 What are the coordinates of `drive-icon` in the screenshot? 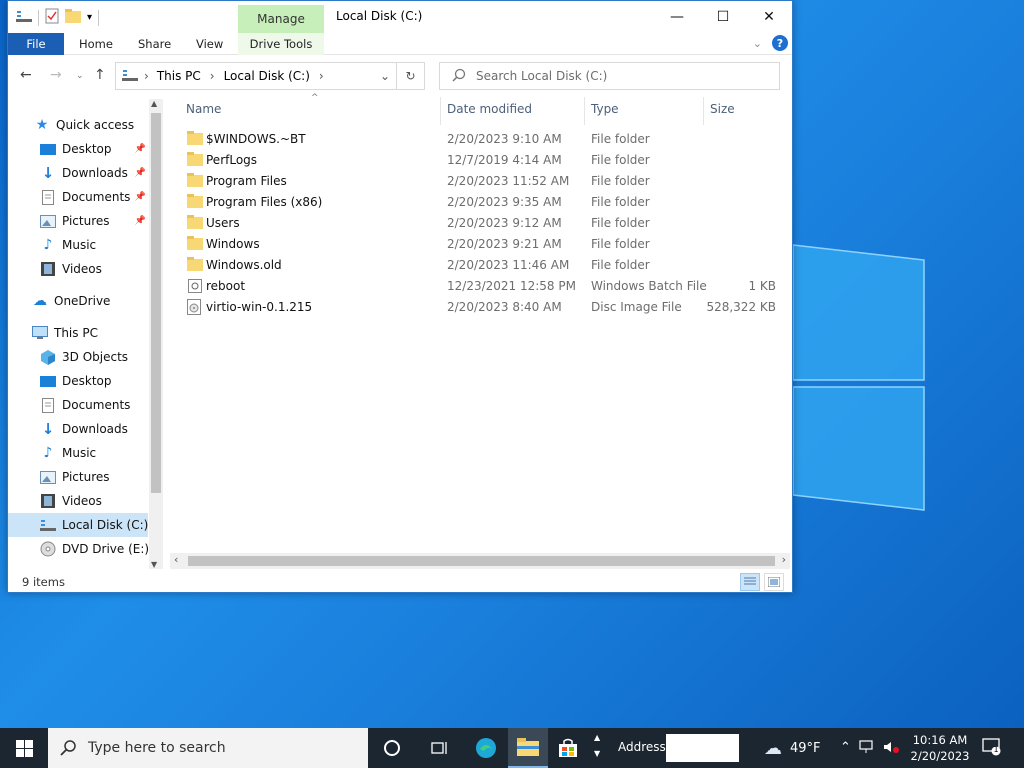 It's located at (24, 17).